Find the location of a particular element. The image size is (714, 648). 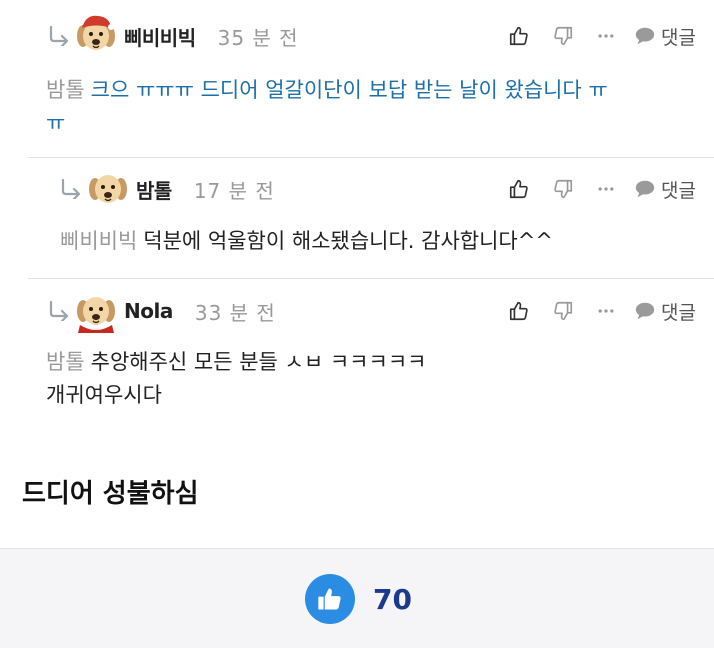

comment-header: 밤톨 17 분 전 is located at coordinates (166, 189).